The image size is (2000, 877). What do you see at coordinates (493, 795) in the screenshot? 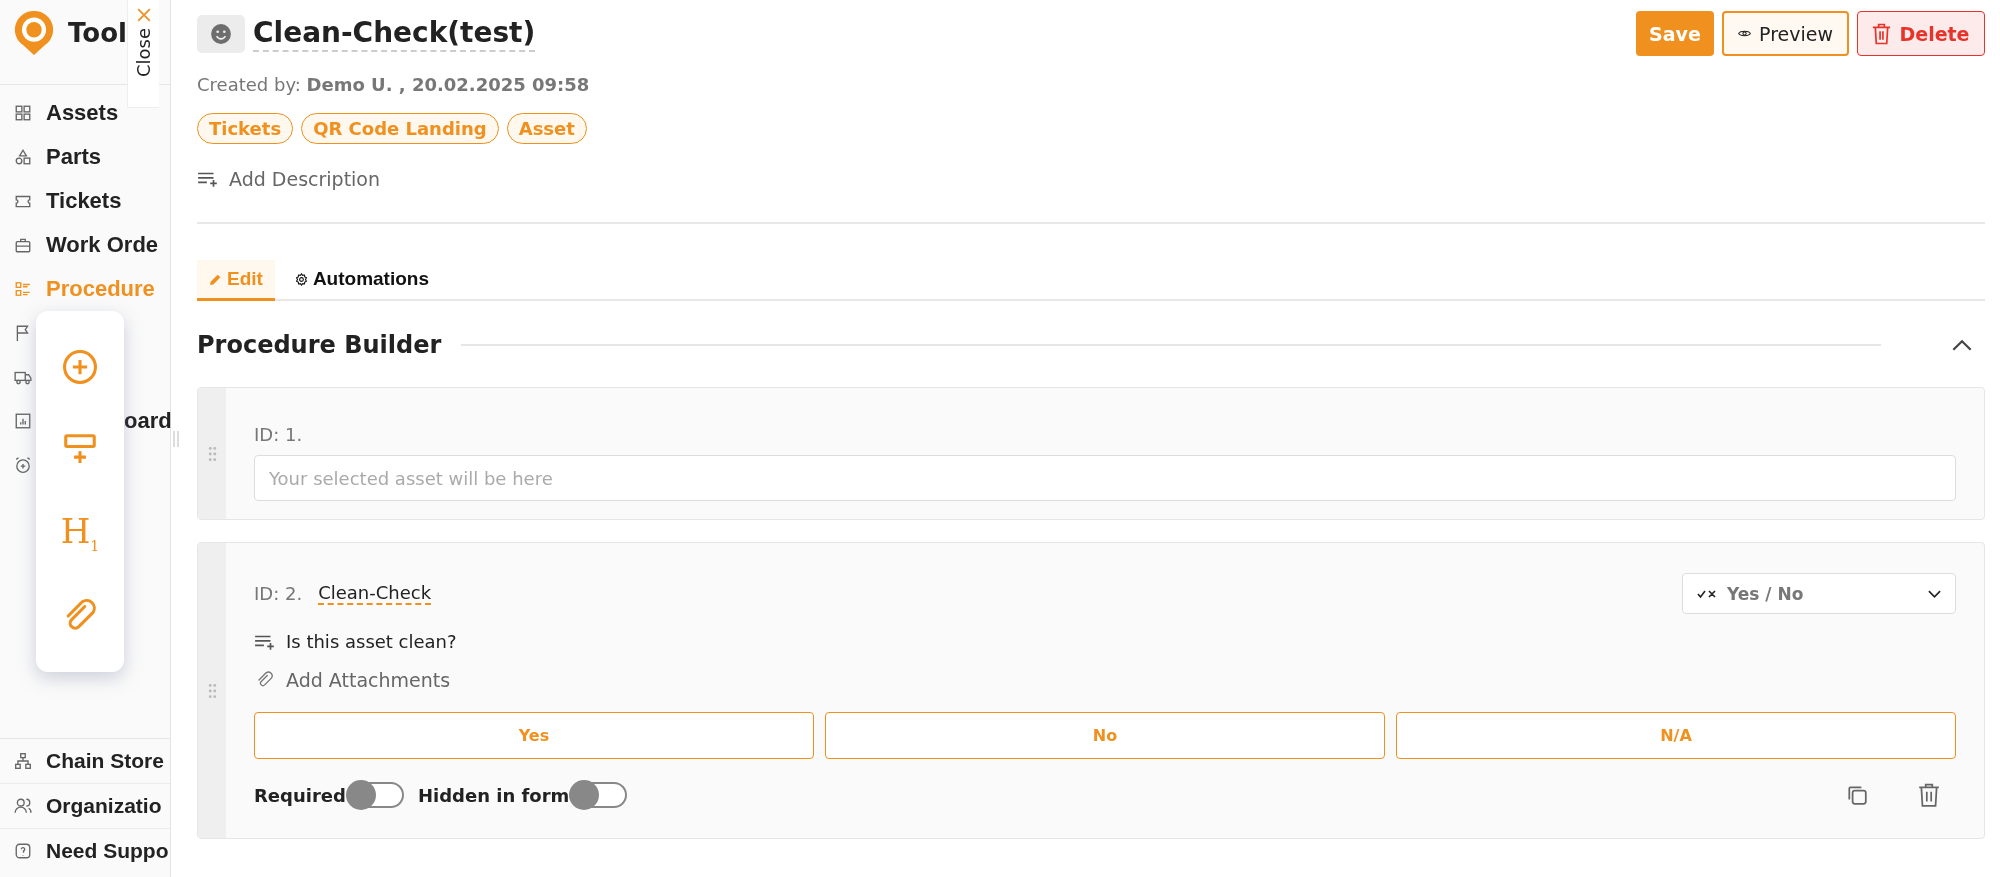
I see `toggle-label: Hidden in form` at bounding box center [493, 795].